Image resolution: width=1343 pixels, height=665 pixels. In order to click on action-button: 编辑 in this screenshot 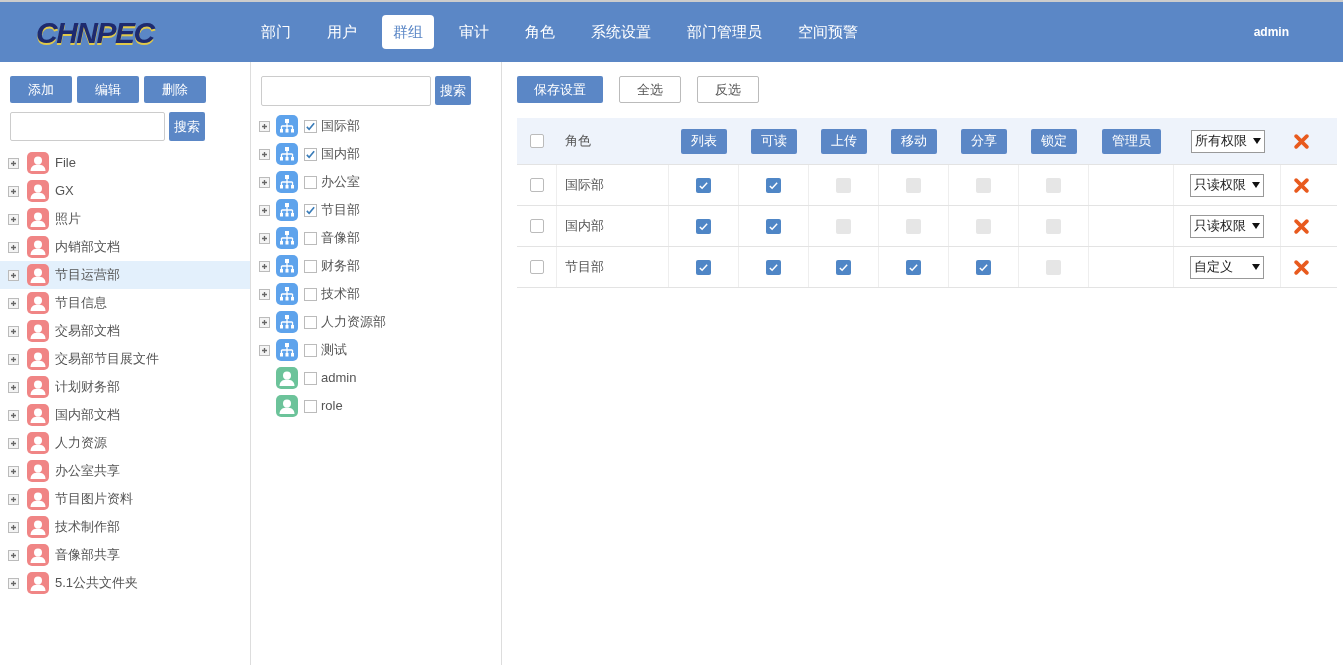, I will do `click(108, 89)`.